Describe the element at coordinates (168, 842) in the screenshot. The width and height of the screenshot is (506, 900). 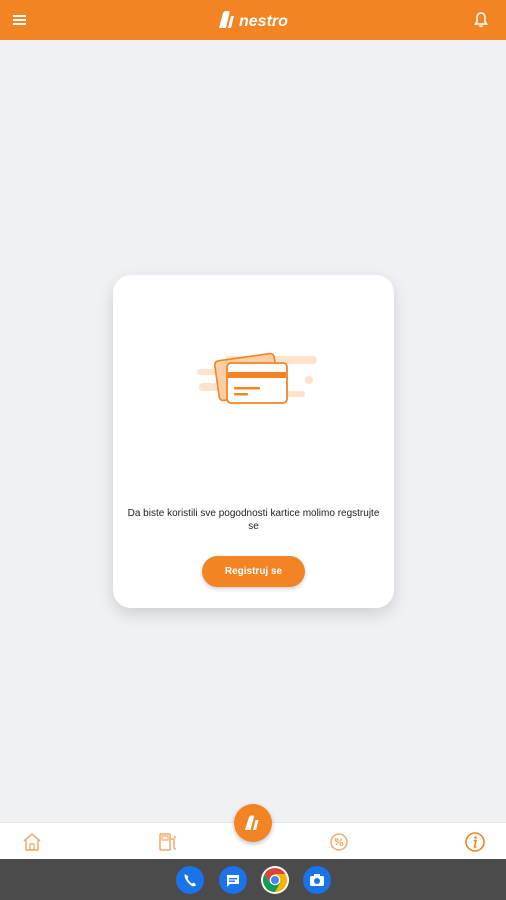
I see `nav-fuel-pump-icon` at that location.